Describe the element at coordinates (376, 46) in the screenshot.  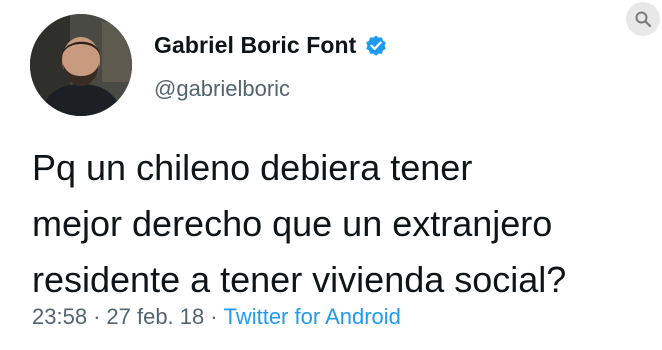
I see `verified-badge-icon` at that location.